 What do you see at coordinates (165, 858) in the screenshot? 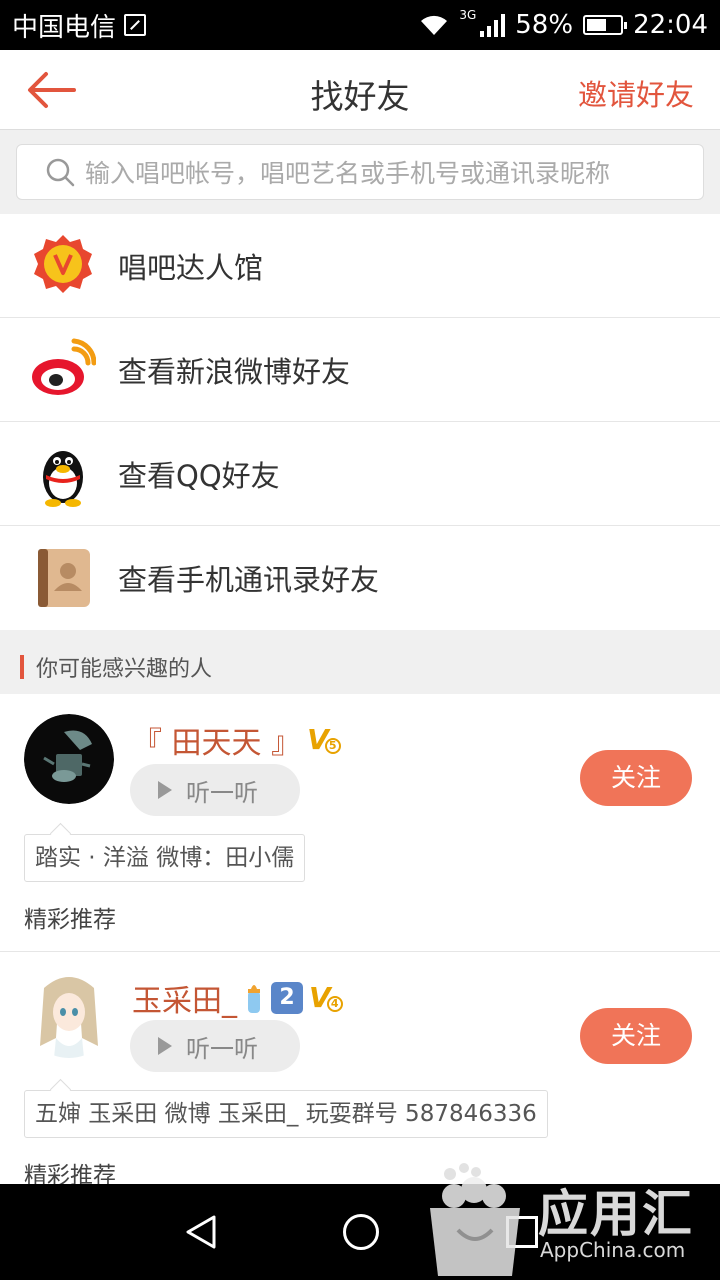
I see `user-intro: 踏实 · 洋溢 微博：田小儒` at bounding box center [165, 858].